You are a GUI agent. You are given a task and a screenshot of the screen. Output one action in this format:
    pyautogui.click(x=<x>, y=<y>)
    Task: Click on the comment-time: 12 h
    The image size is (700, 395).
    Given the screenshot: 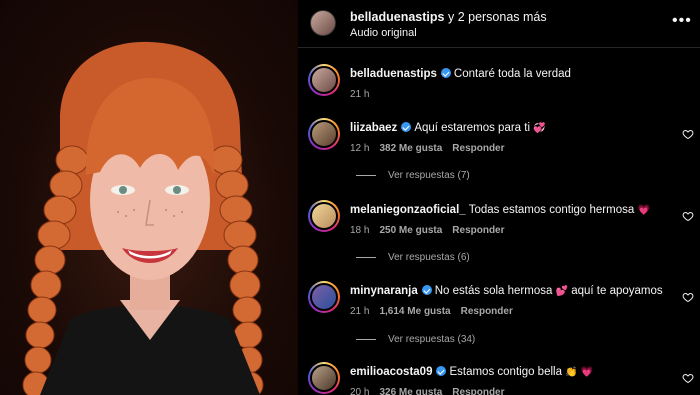 What is the action you would take?
    pyautogui.click(x=360, y=148)
    